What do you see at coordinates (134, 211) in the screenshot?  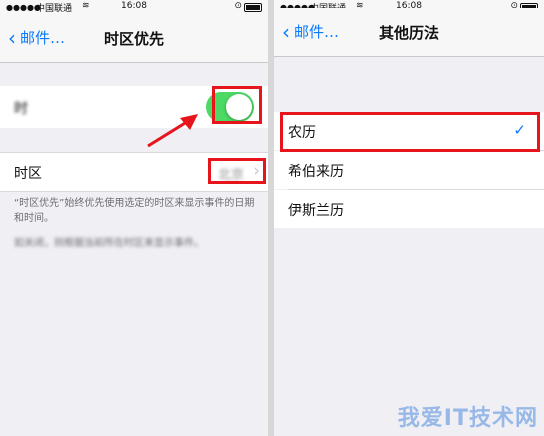 I see `footnote-1: “时区优先”始终优先使用选定的时区来显示事件的日期和时间。` at bounding box center [134, 211].